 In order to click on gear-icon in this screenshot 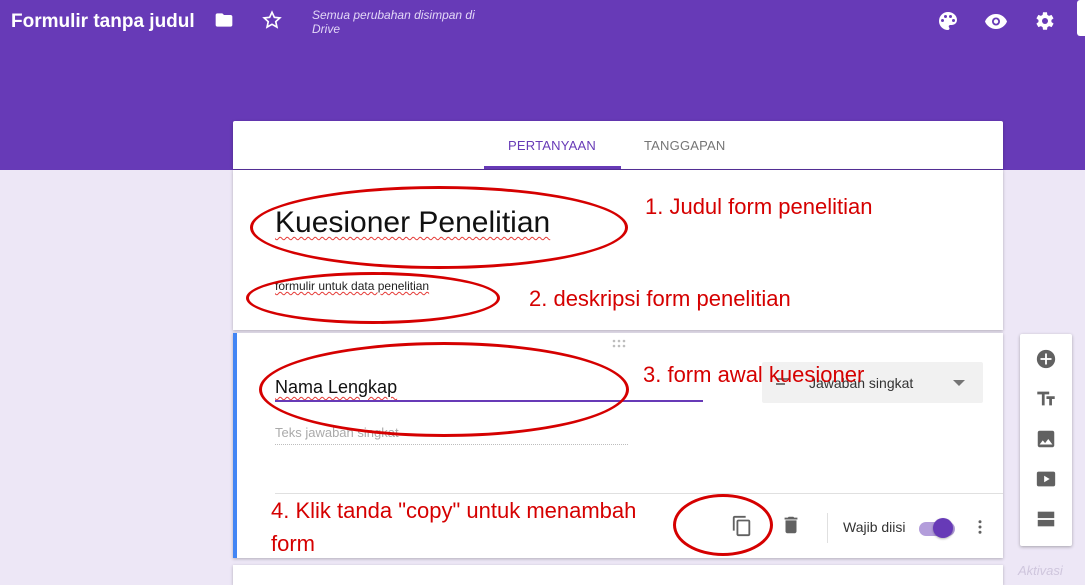, I will do `click(1044, 21)`.